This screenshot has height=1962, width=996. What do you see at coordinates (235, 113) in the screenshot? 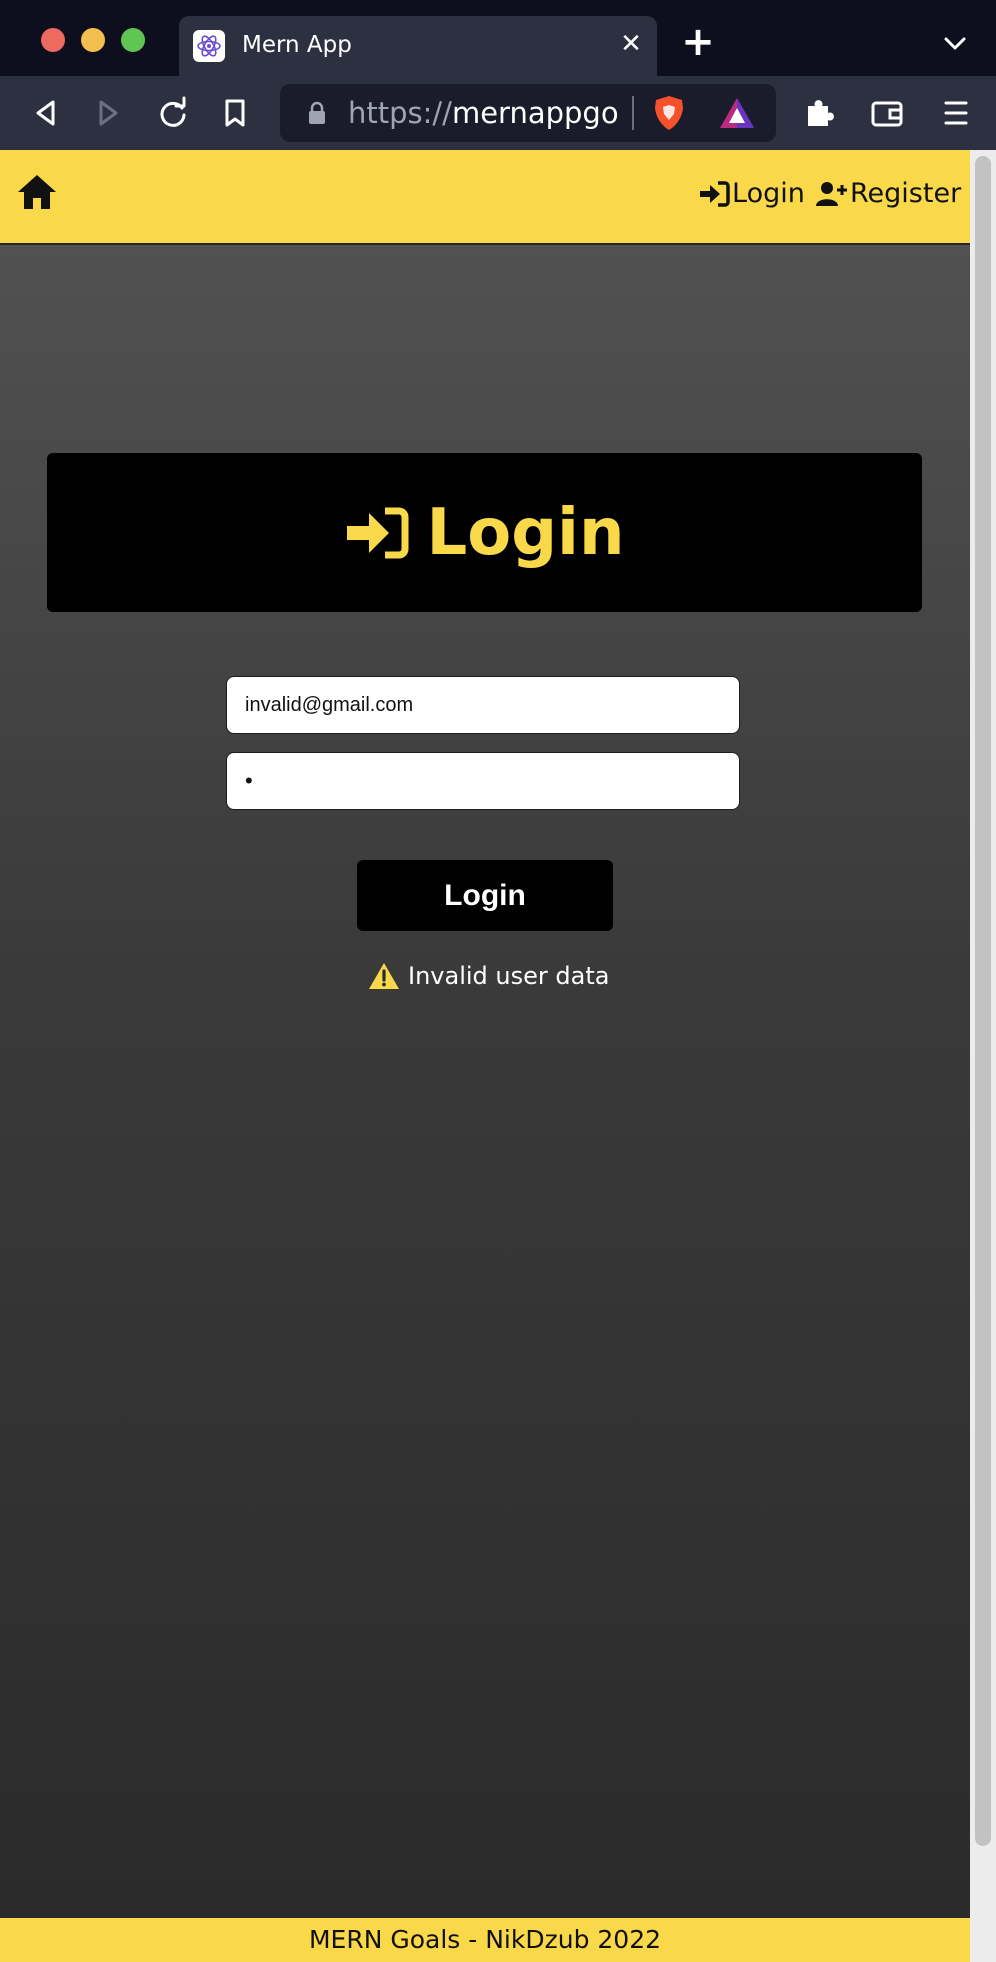
I see `bookmark-icon` at bounding box center [235, 113].